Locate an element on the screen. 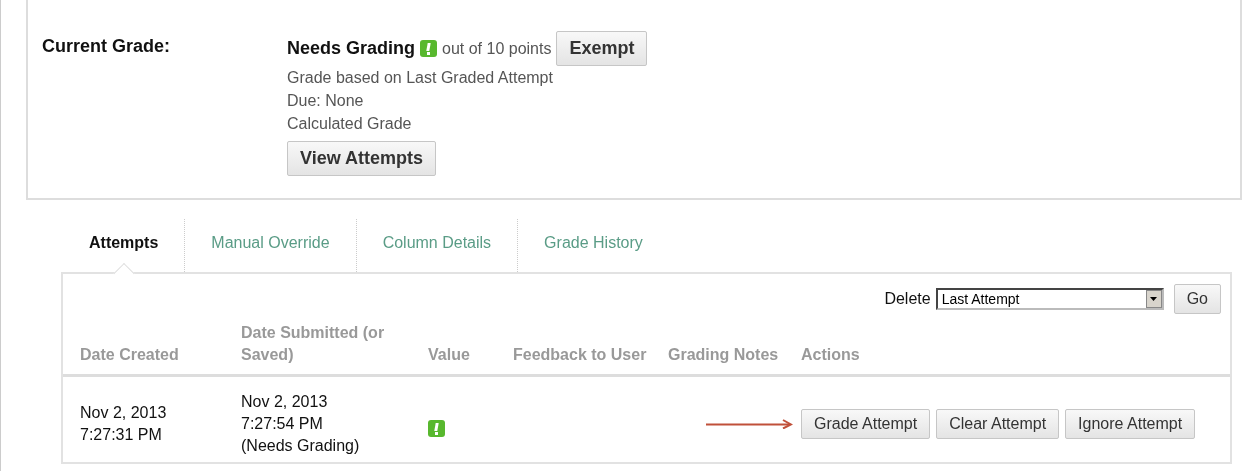  column-header: Actions is located at coordinates (831, 355).